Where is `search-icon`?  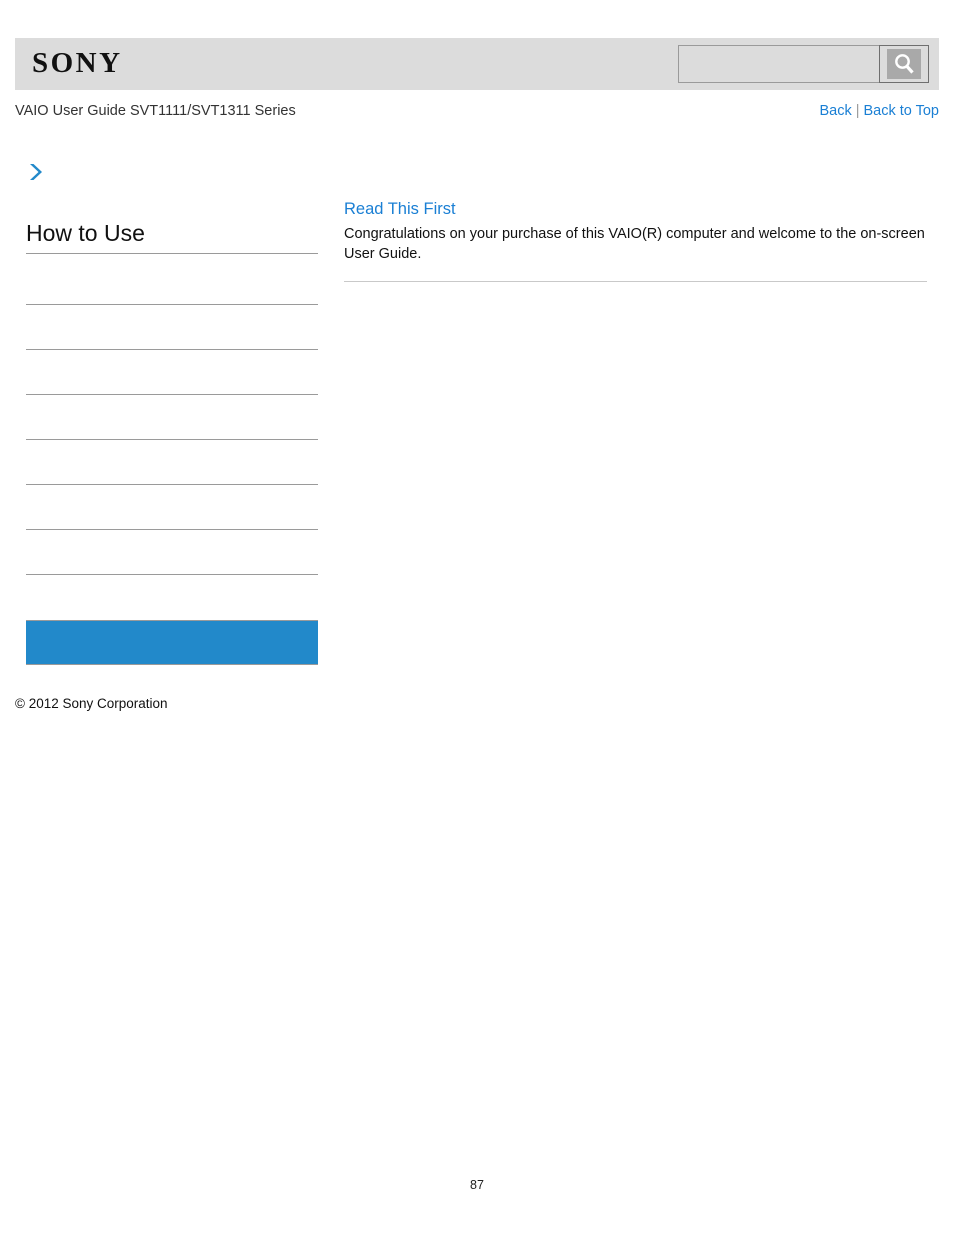
search-icon is located at coordinates (904, 64).